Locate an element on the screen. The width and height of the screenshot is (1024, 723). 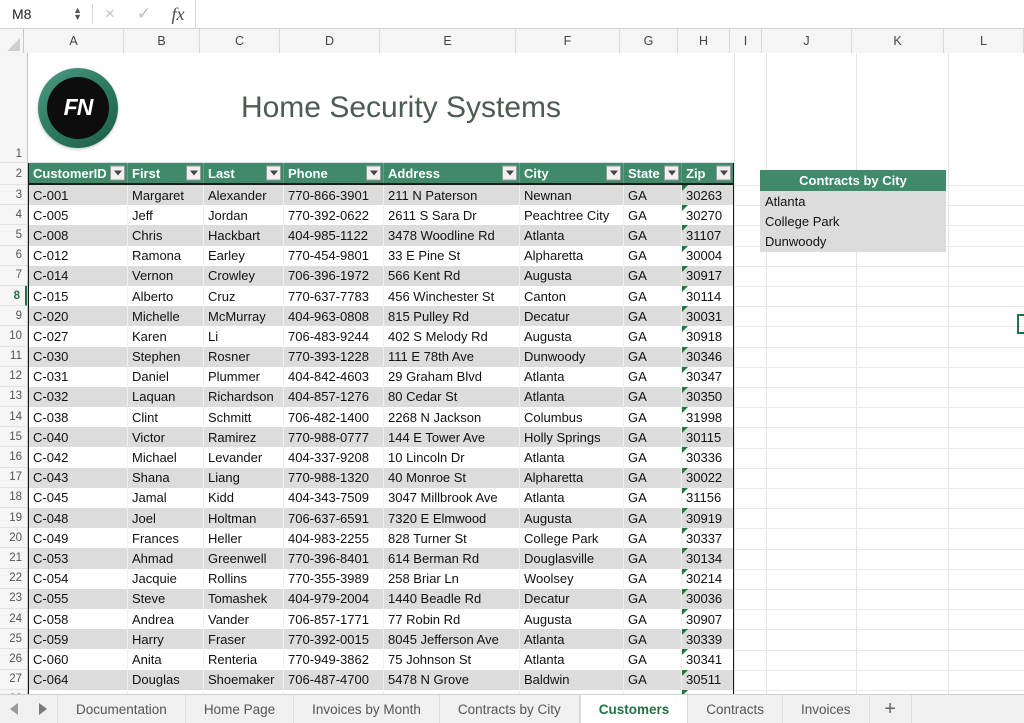
table-header-phone: Phone is located at coordinates (334, 173).